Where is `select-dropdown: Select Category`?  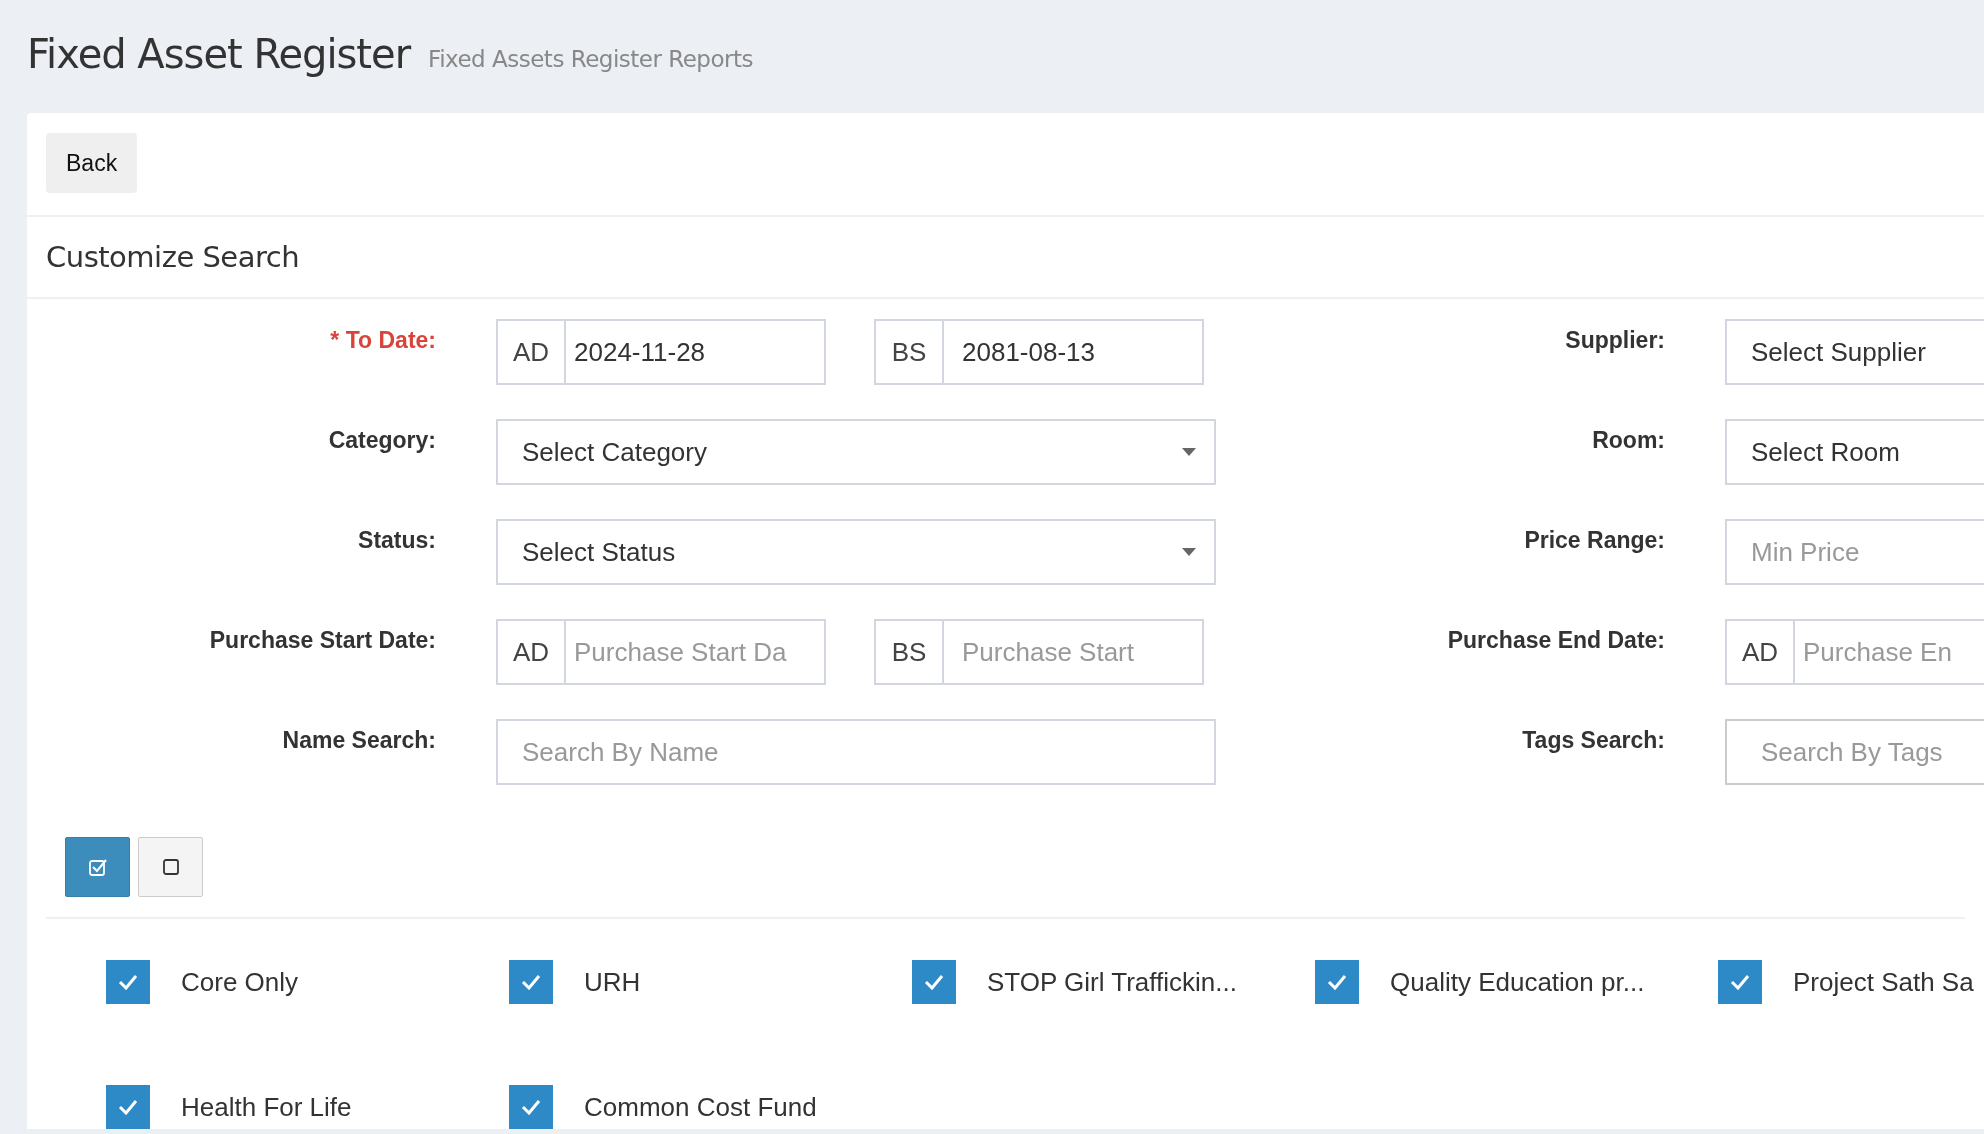
select-dropdown: Select Category is located at coordinates (856, 452).